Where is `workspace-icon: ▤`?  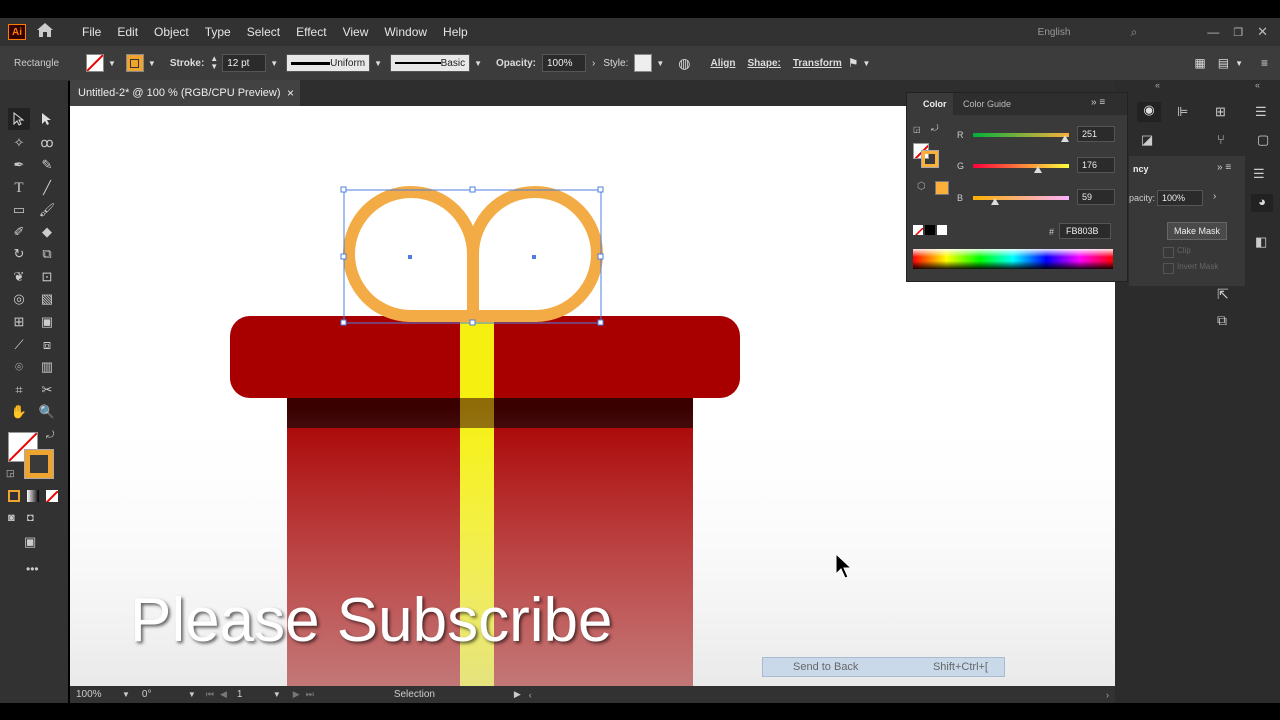 workspace-icon: ▤ is located at coordinates (1223, 63).